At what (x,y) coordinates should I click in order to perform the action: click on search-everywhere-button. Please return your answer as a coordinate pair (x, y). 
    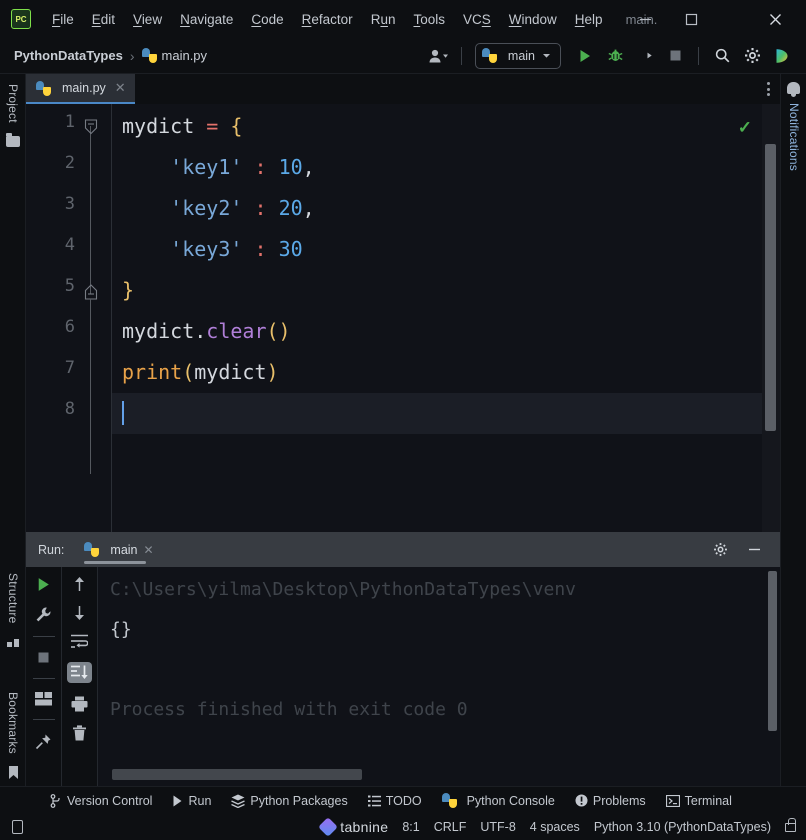
    Looking at the image, I should click on (722, 56).